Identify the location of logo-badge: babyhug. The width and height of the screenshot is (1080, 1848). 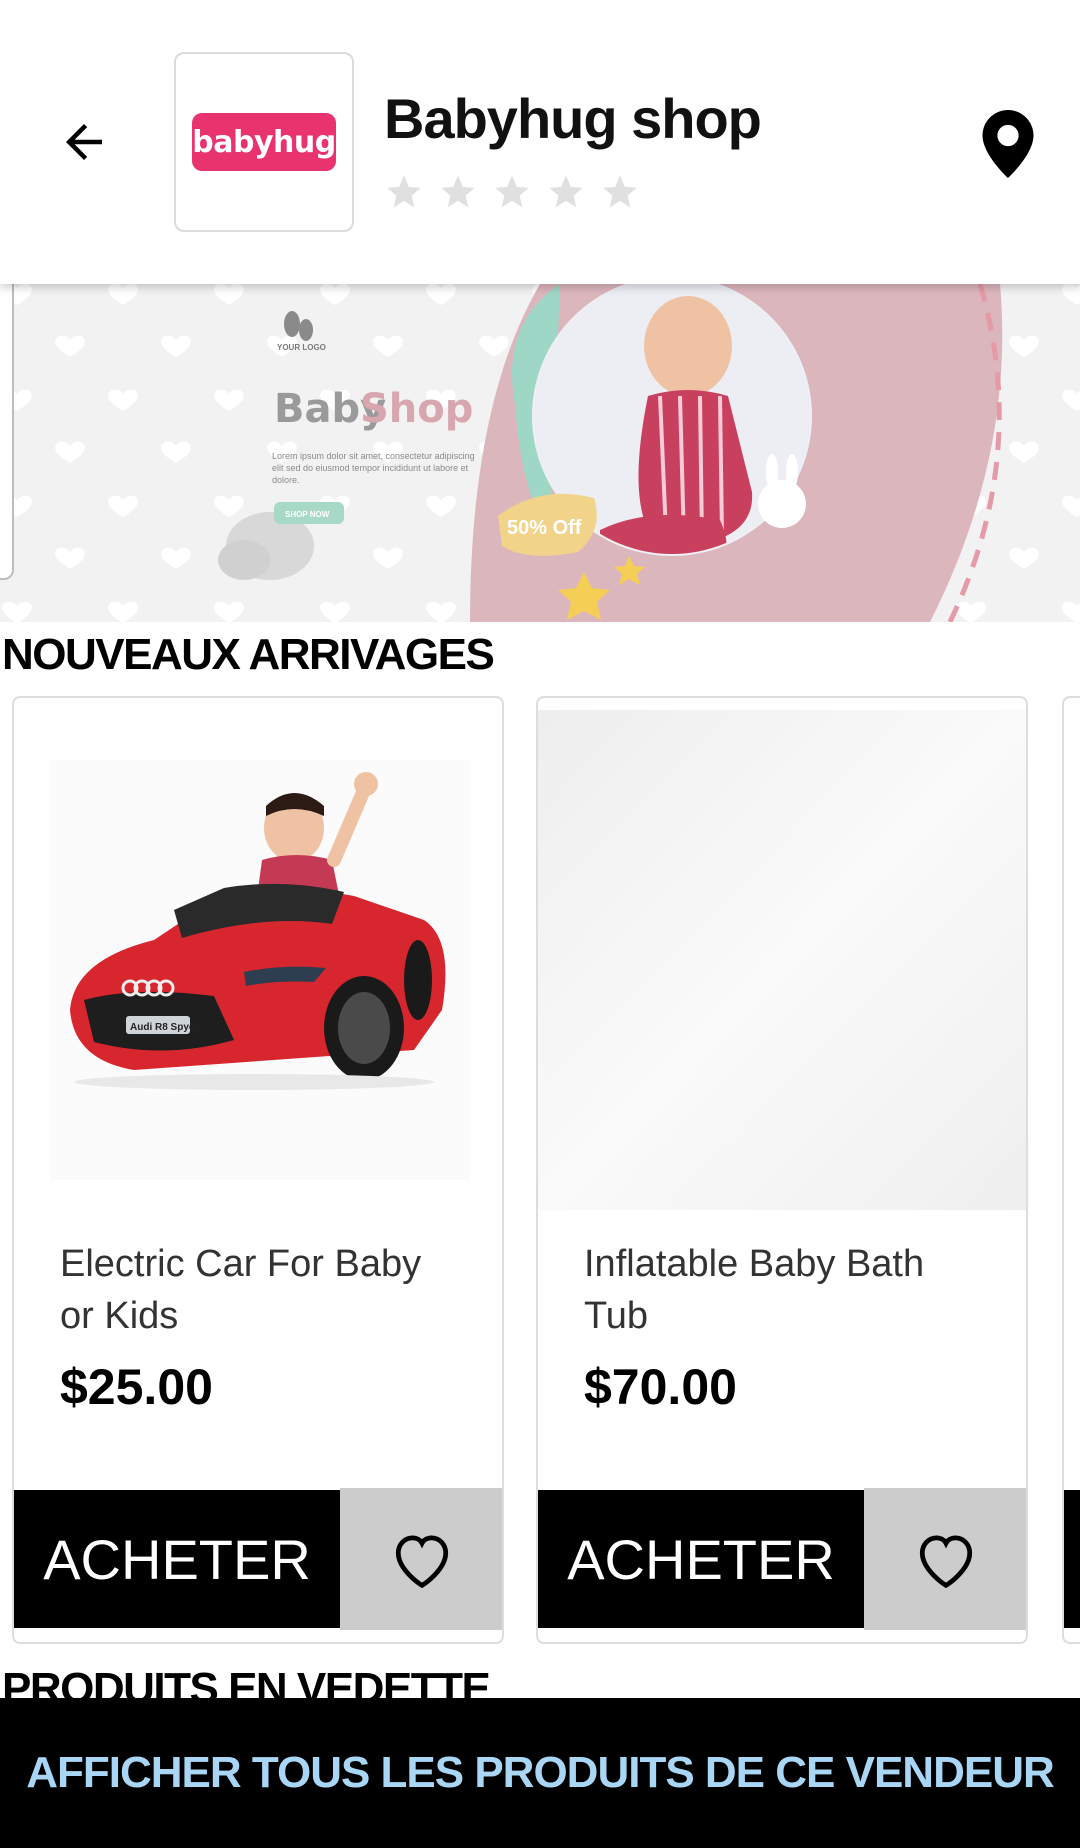
(264, 142).